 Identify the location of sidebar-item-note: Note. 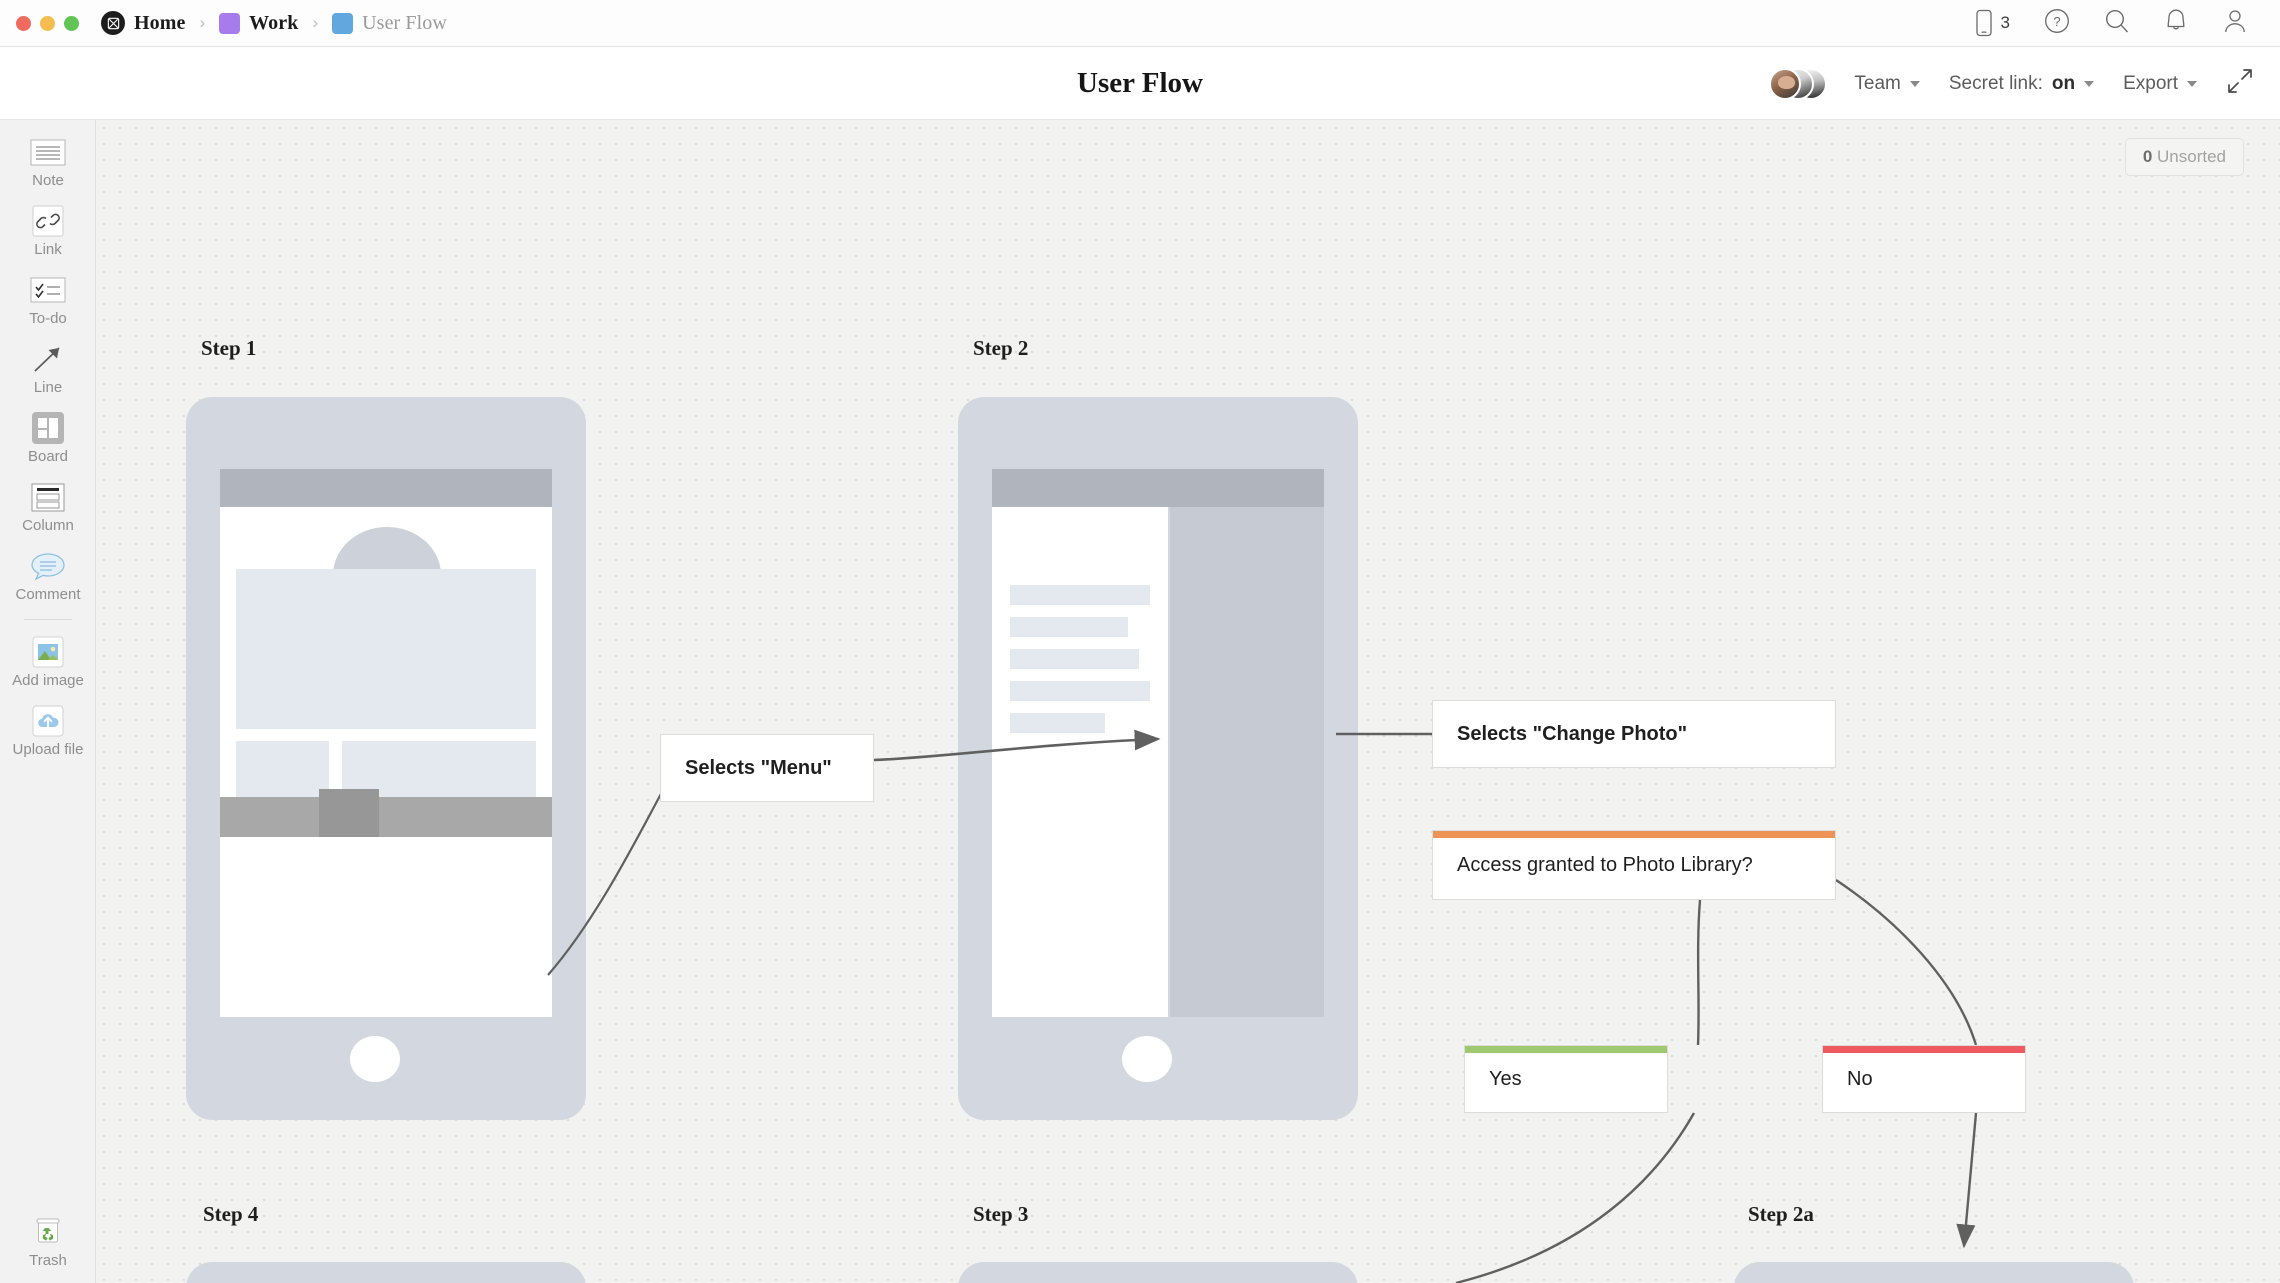
(48, 154).